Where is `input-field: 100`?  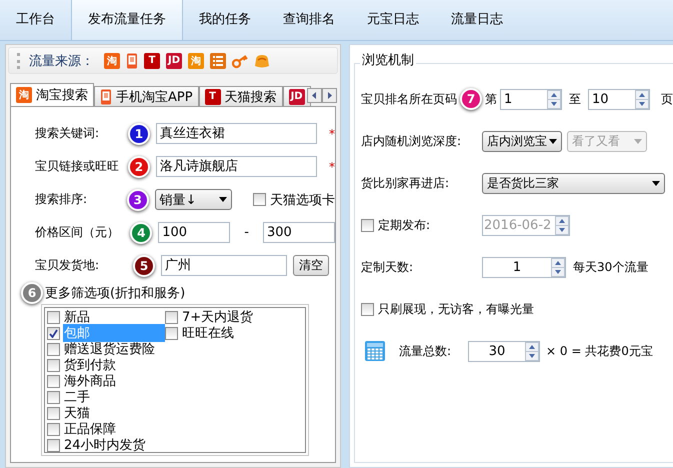 input-field: 100 is located at coordinates (194, 232).